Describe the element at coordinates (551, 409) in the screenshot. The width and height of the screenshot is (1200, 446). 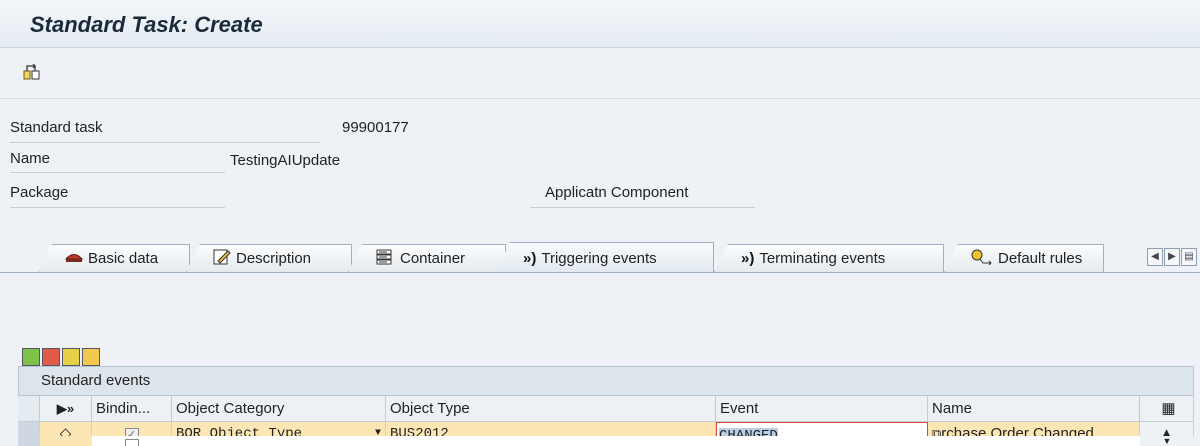
I see `column-header-object-type: Object Type` at that location.